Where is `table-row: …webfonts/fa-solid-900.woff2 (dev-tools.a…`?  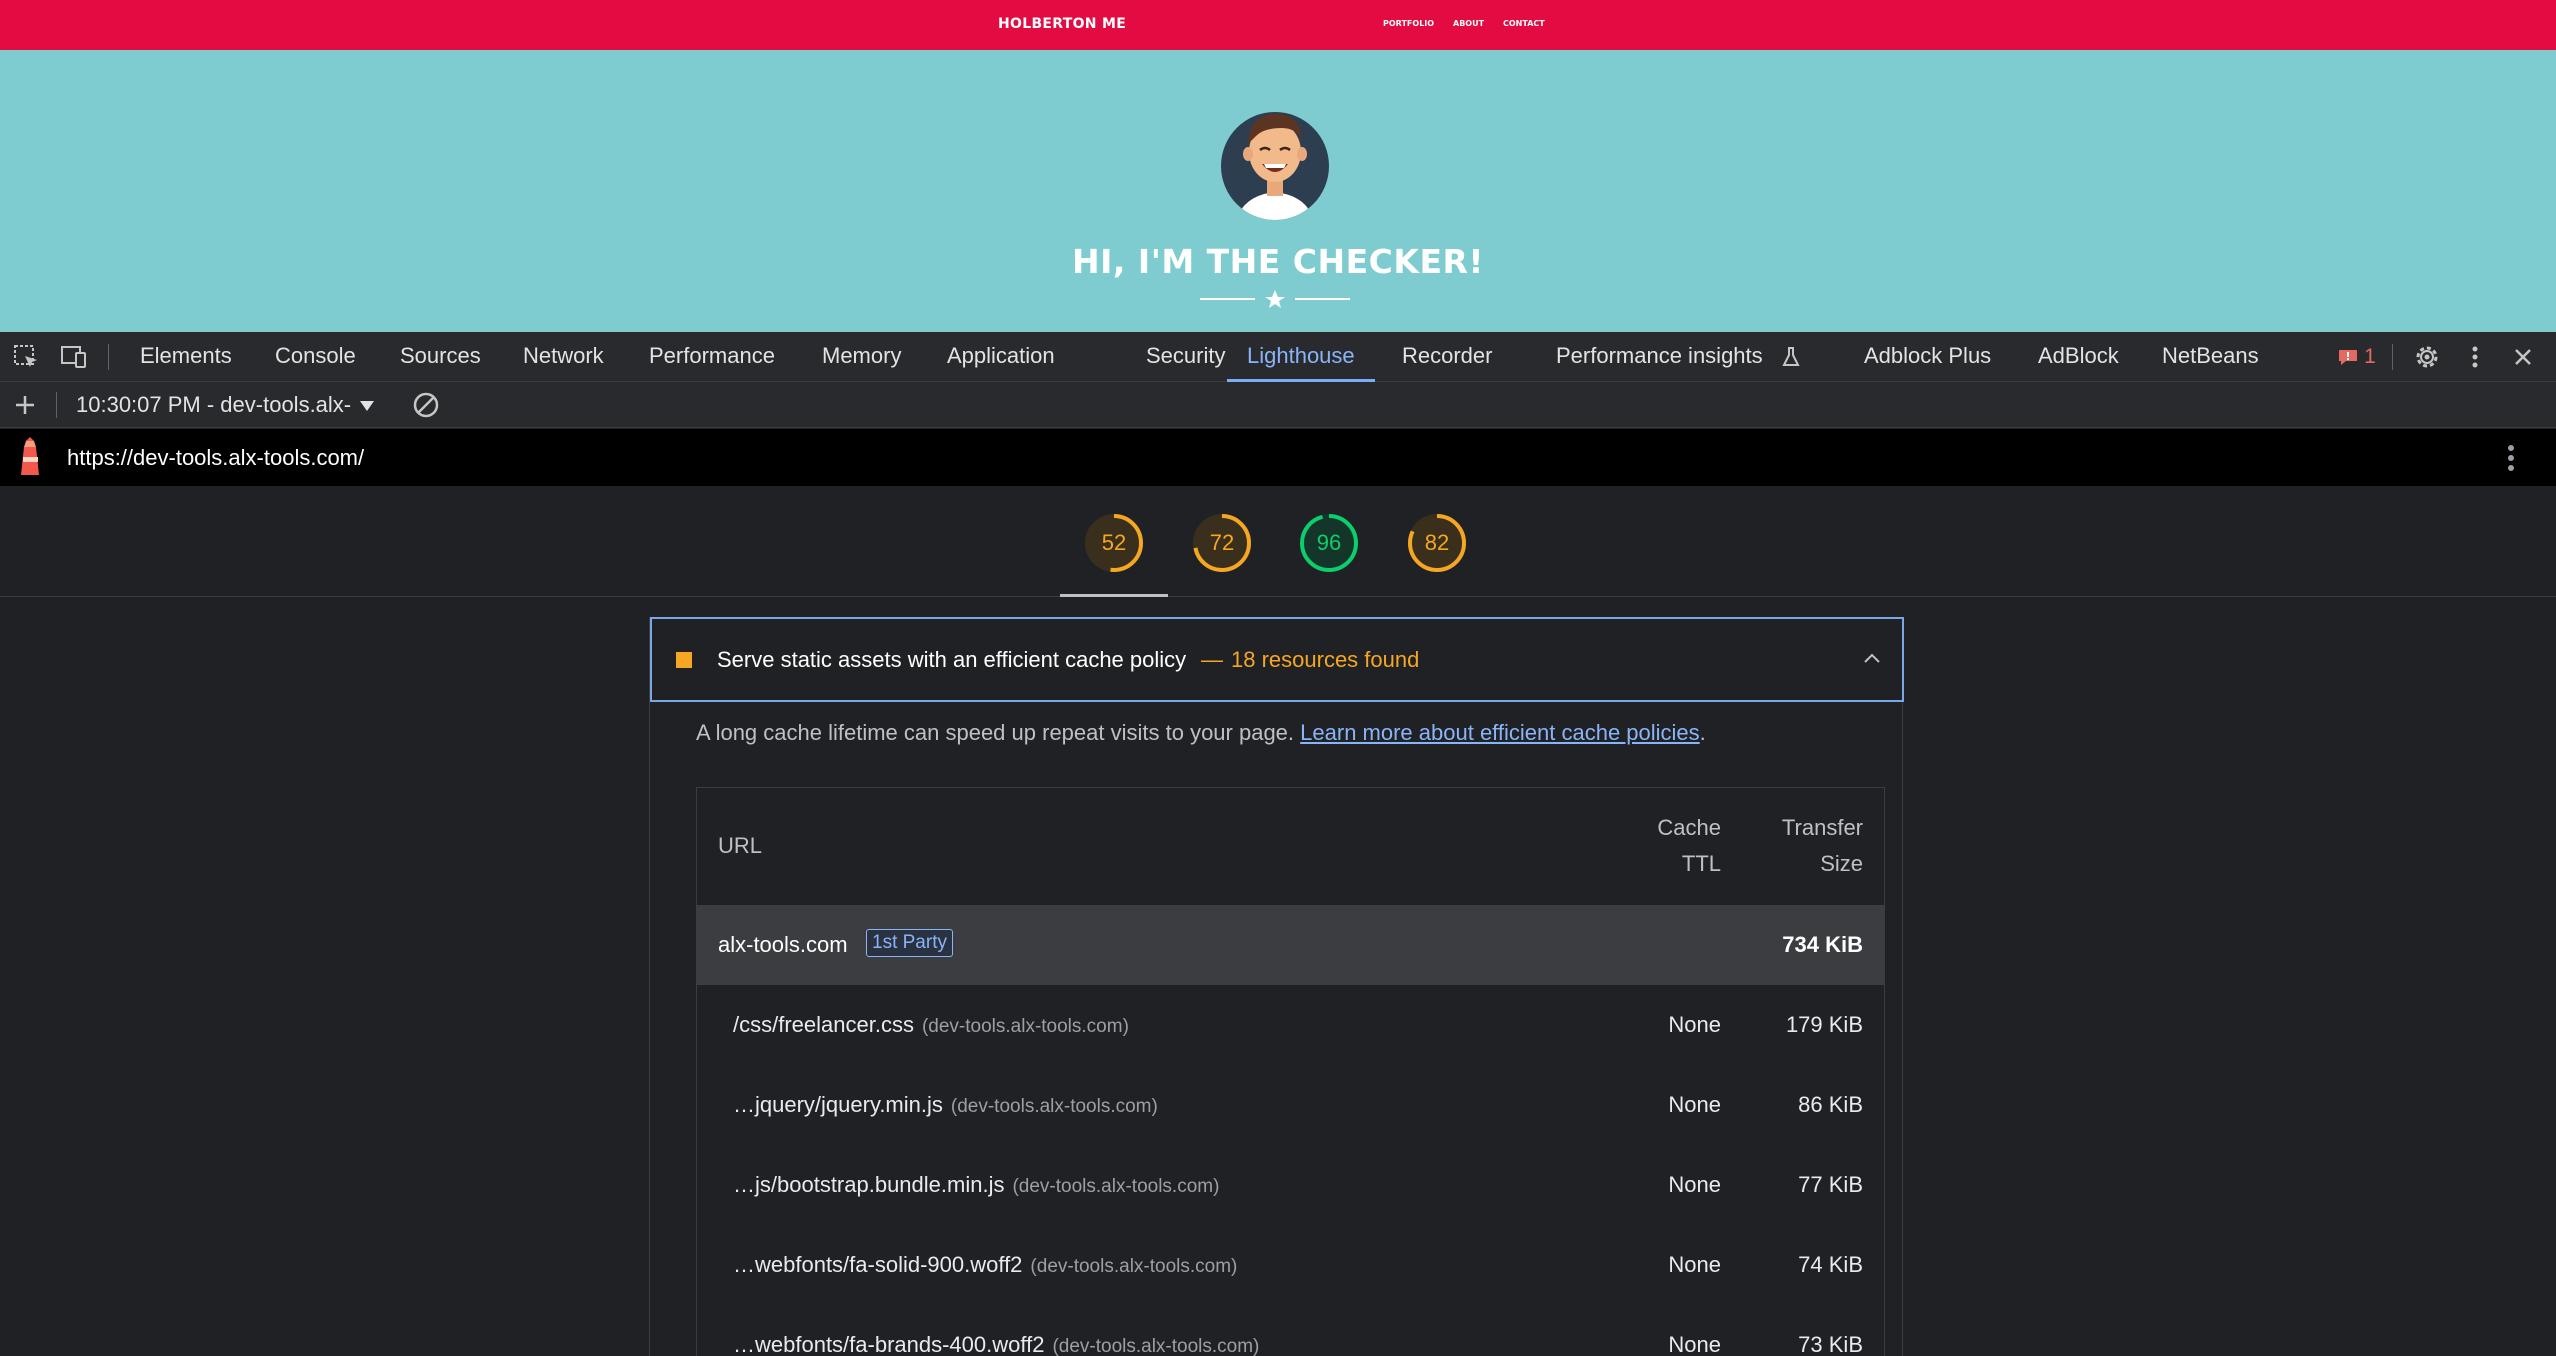
table-row: …webfonts/fa-solid-900.woff2 (dev-tools.a… is located at coordinates (1290, 1265).